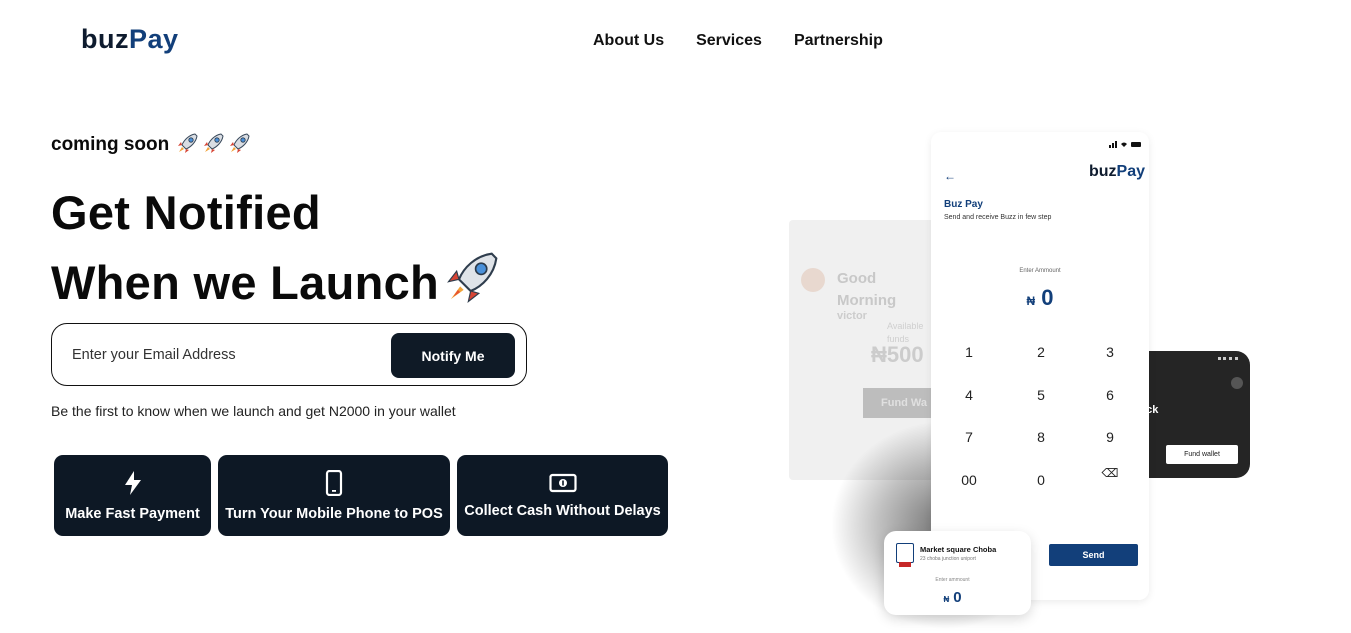  I want to click on feature-label: Make Fast Payment, so click(132, 513).